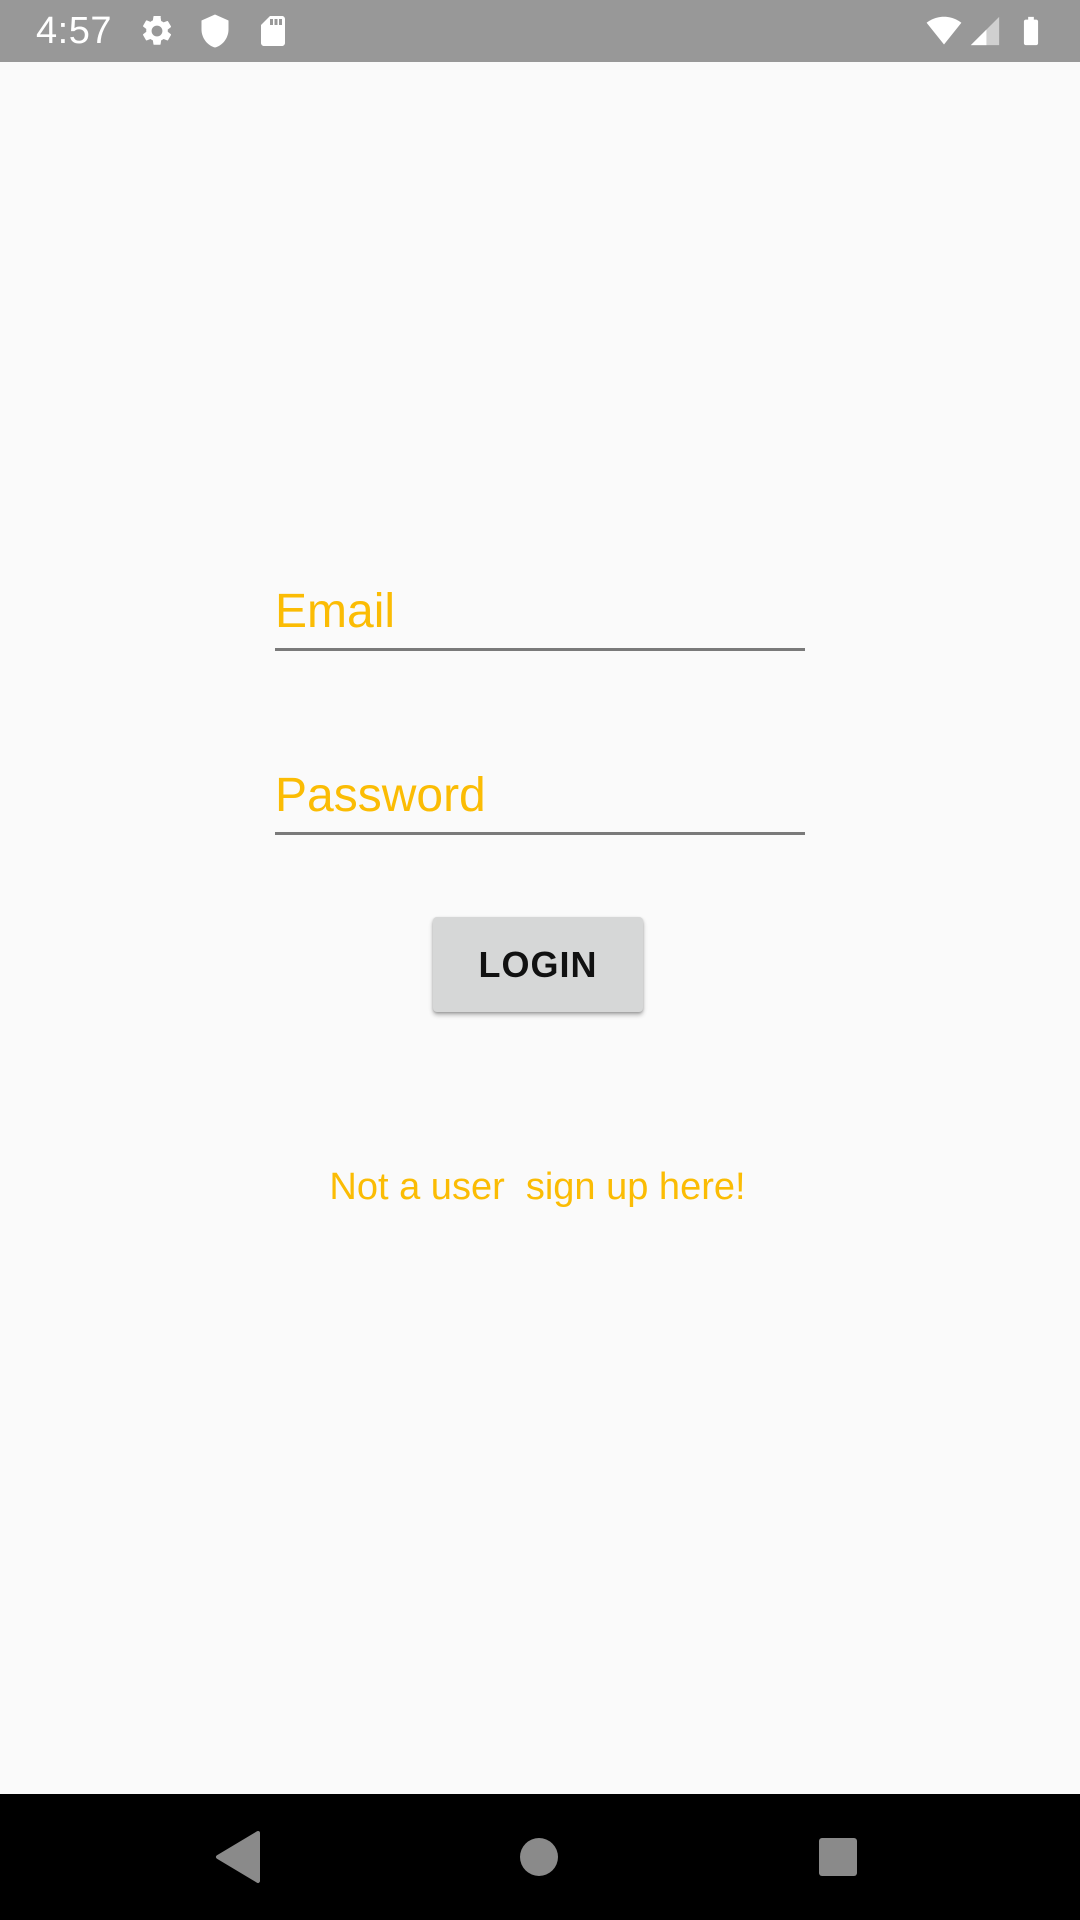 The height and width of the screenshot is (1920, 1080). What do you see at coordinates (74, 31) in the screenshot?
I see `status-time: 4:57` at bounding box center [74, 31].